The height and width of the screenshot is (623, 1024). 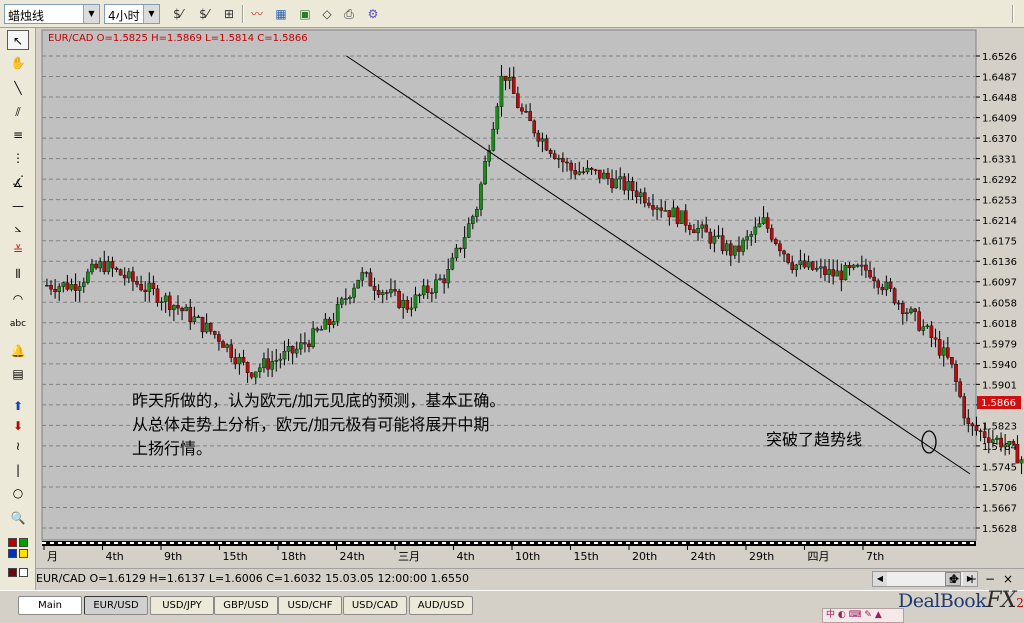 I want to click on fan-tool-icon: ∡, so click(x=18, y=183).